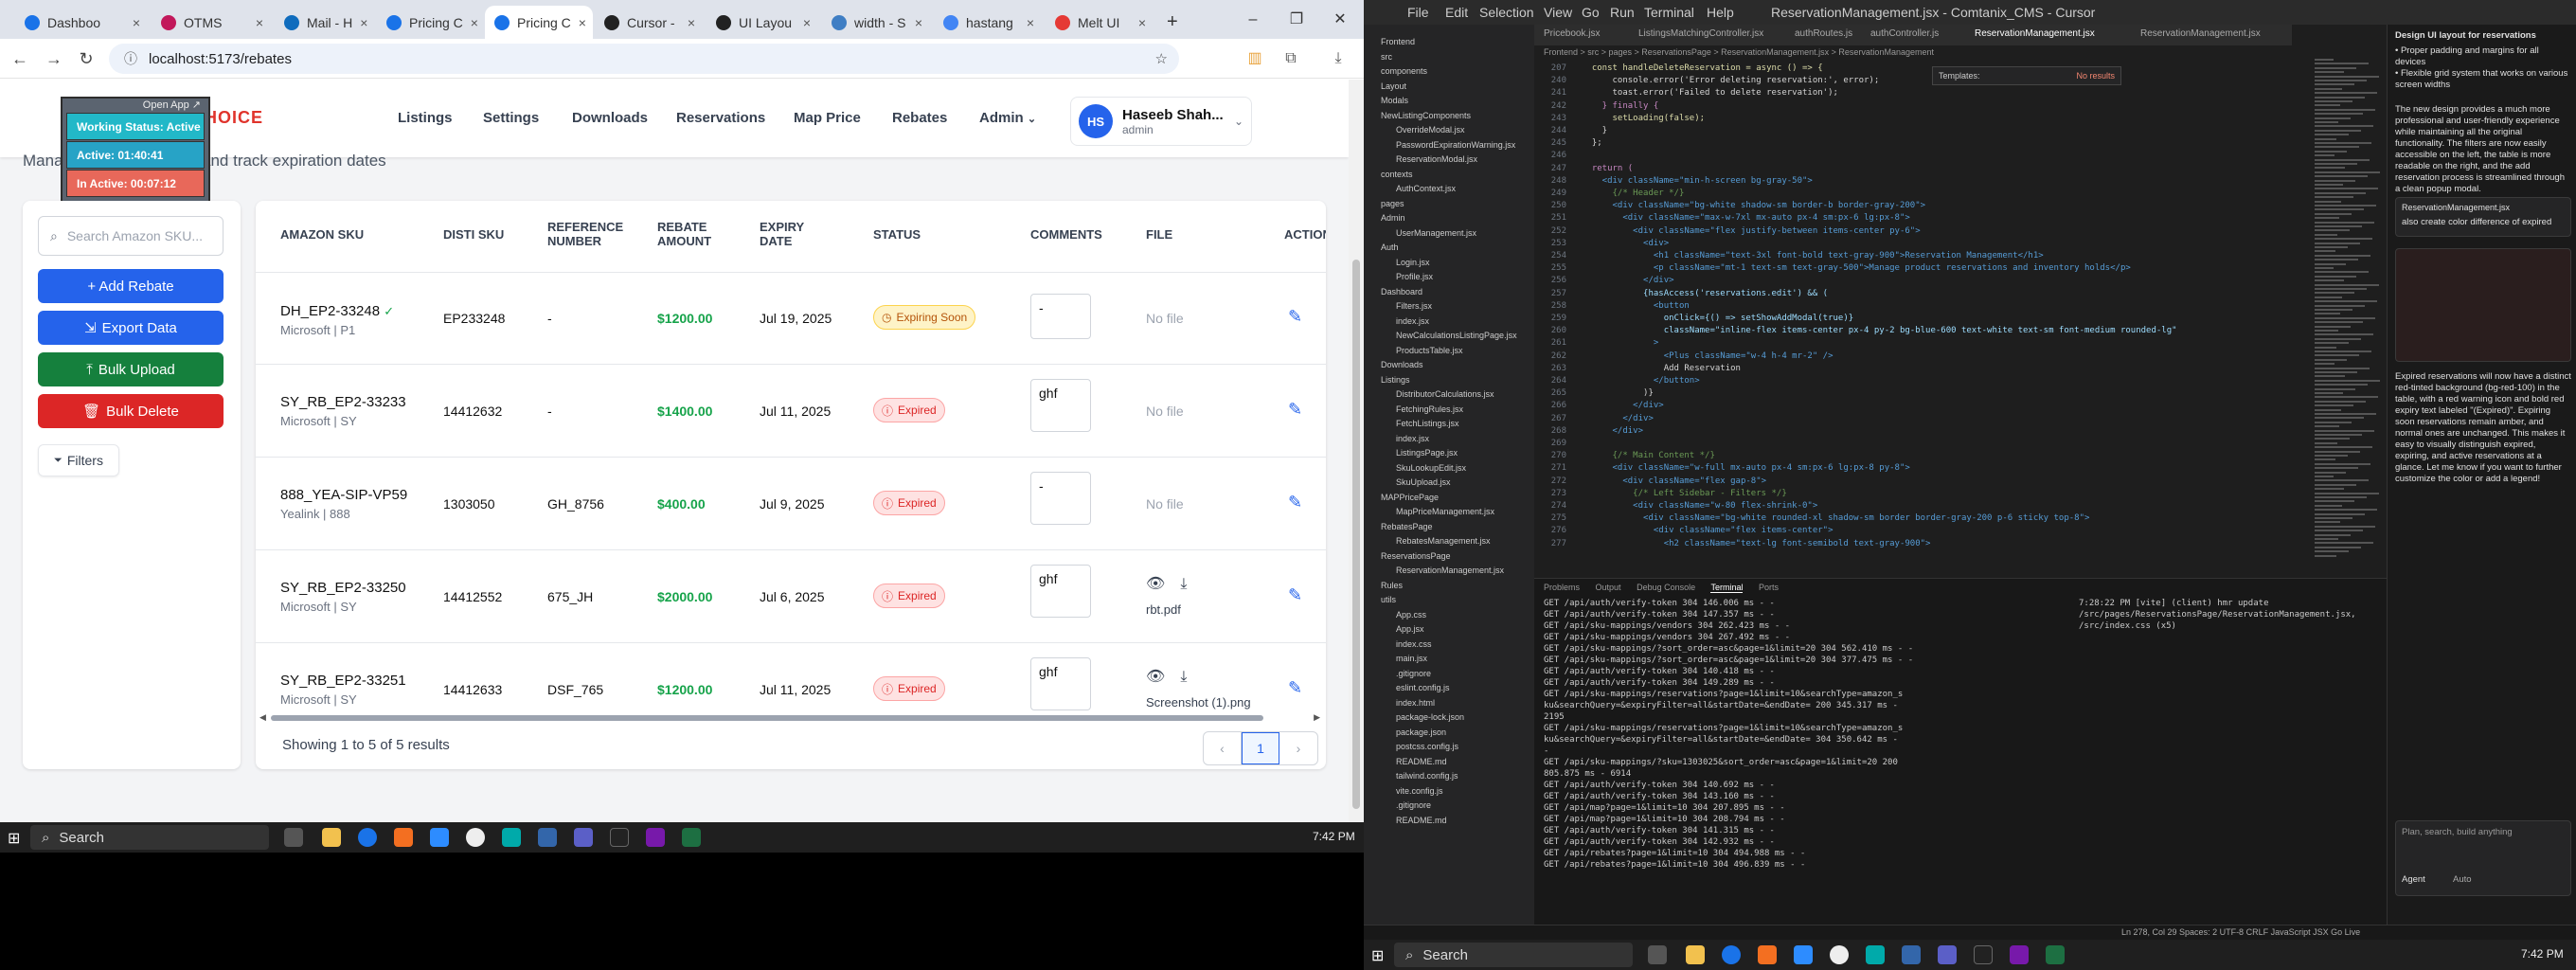 Image resolution: width=2576 pixels, height=970 pixels. I want to click on open-app-link: Open App ↗, so click(135, 105).